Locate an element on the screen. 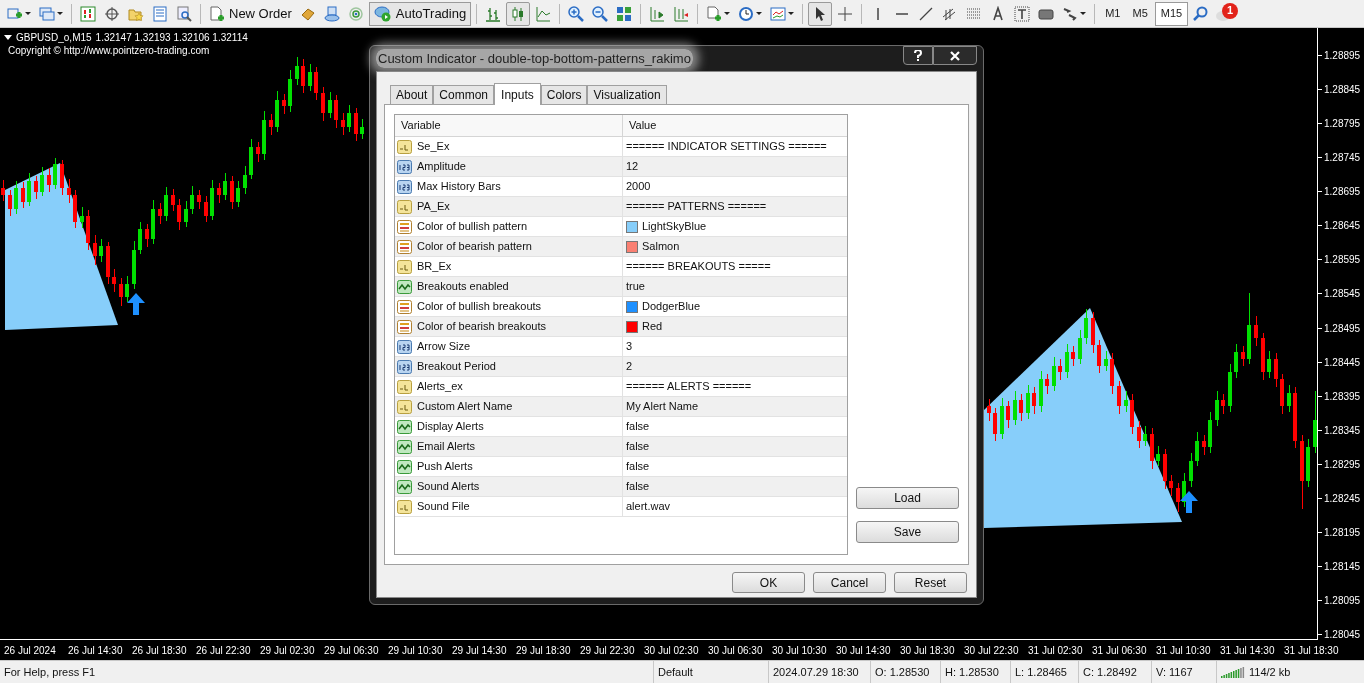  value-text: 2000 is located at coordinates (638, 187).